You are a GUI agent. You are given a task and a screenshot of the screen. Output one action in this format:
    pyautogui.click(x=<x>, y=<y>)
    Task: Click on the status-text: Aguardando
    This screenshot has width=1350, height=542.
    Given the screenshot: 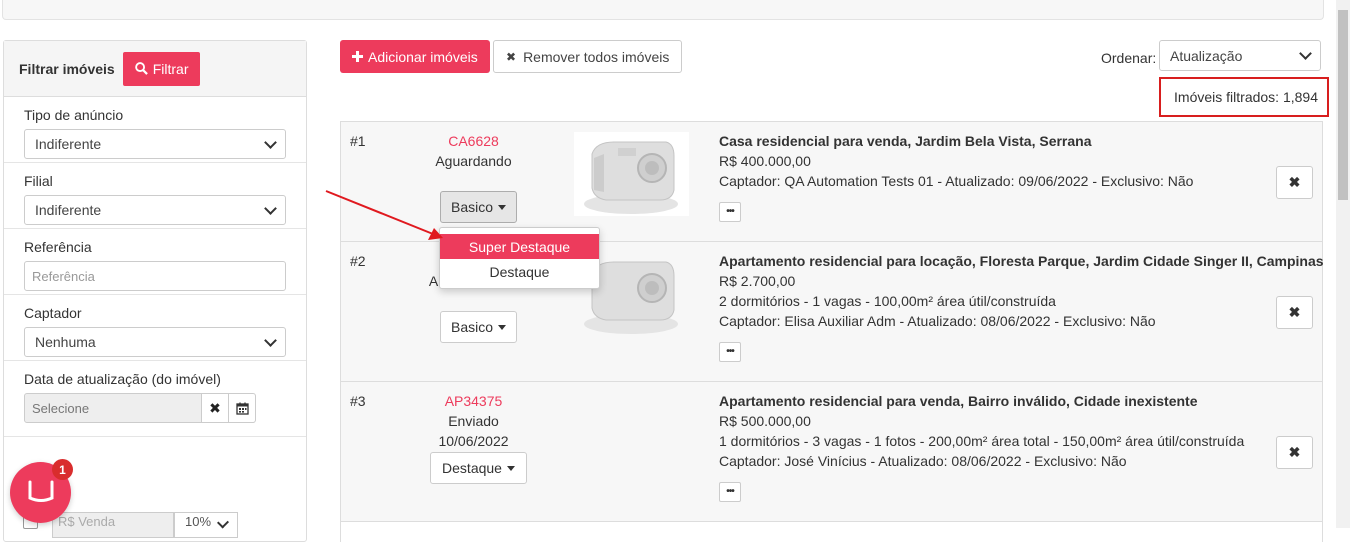 What is the action you would take?
    pyautogui.click(x=473, y=161)
    